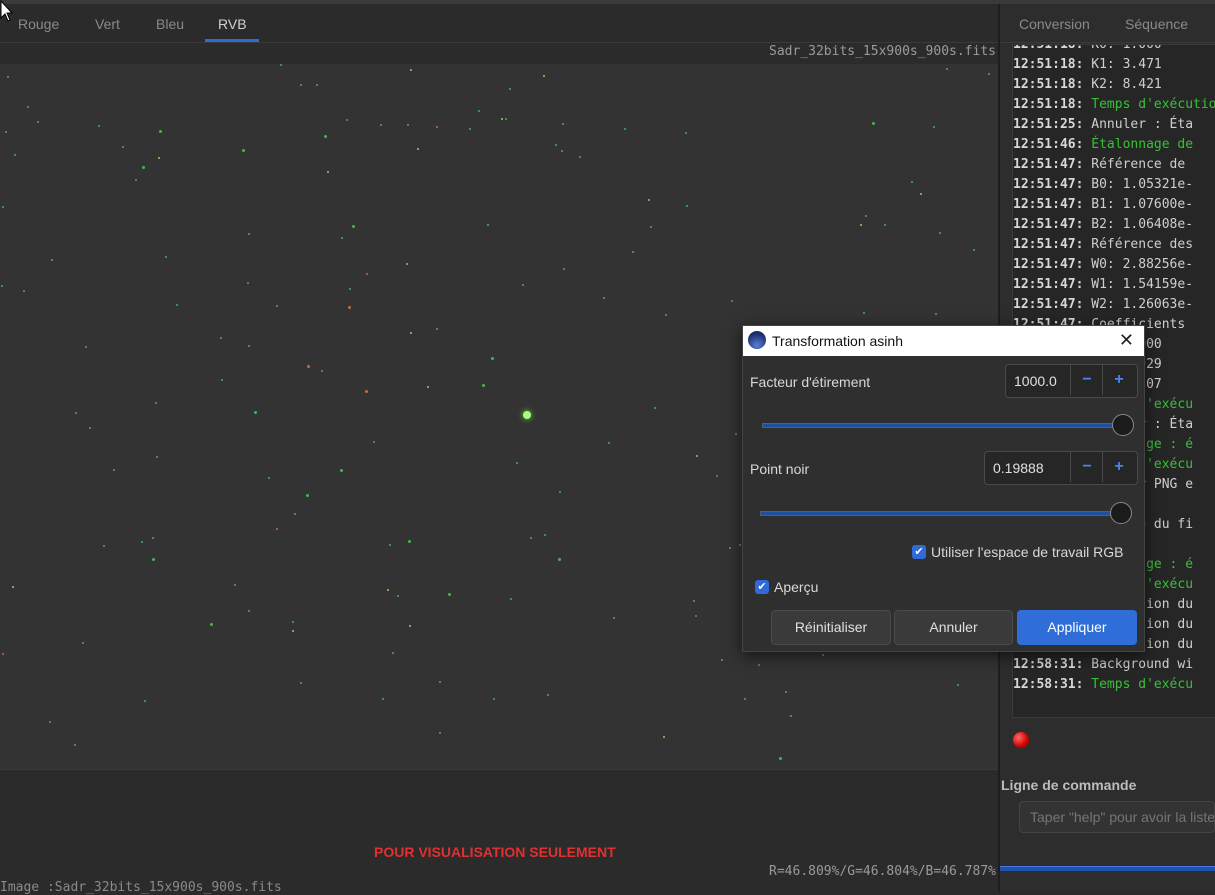 The height and width of the screenshot is (895, 1215). I want to click on black-point-slider, so click(941, 513).